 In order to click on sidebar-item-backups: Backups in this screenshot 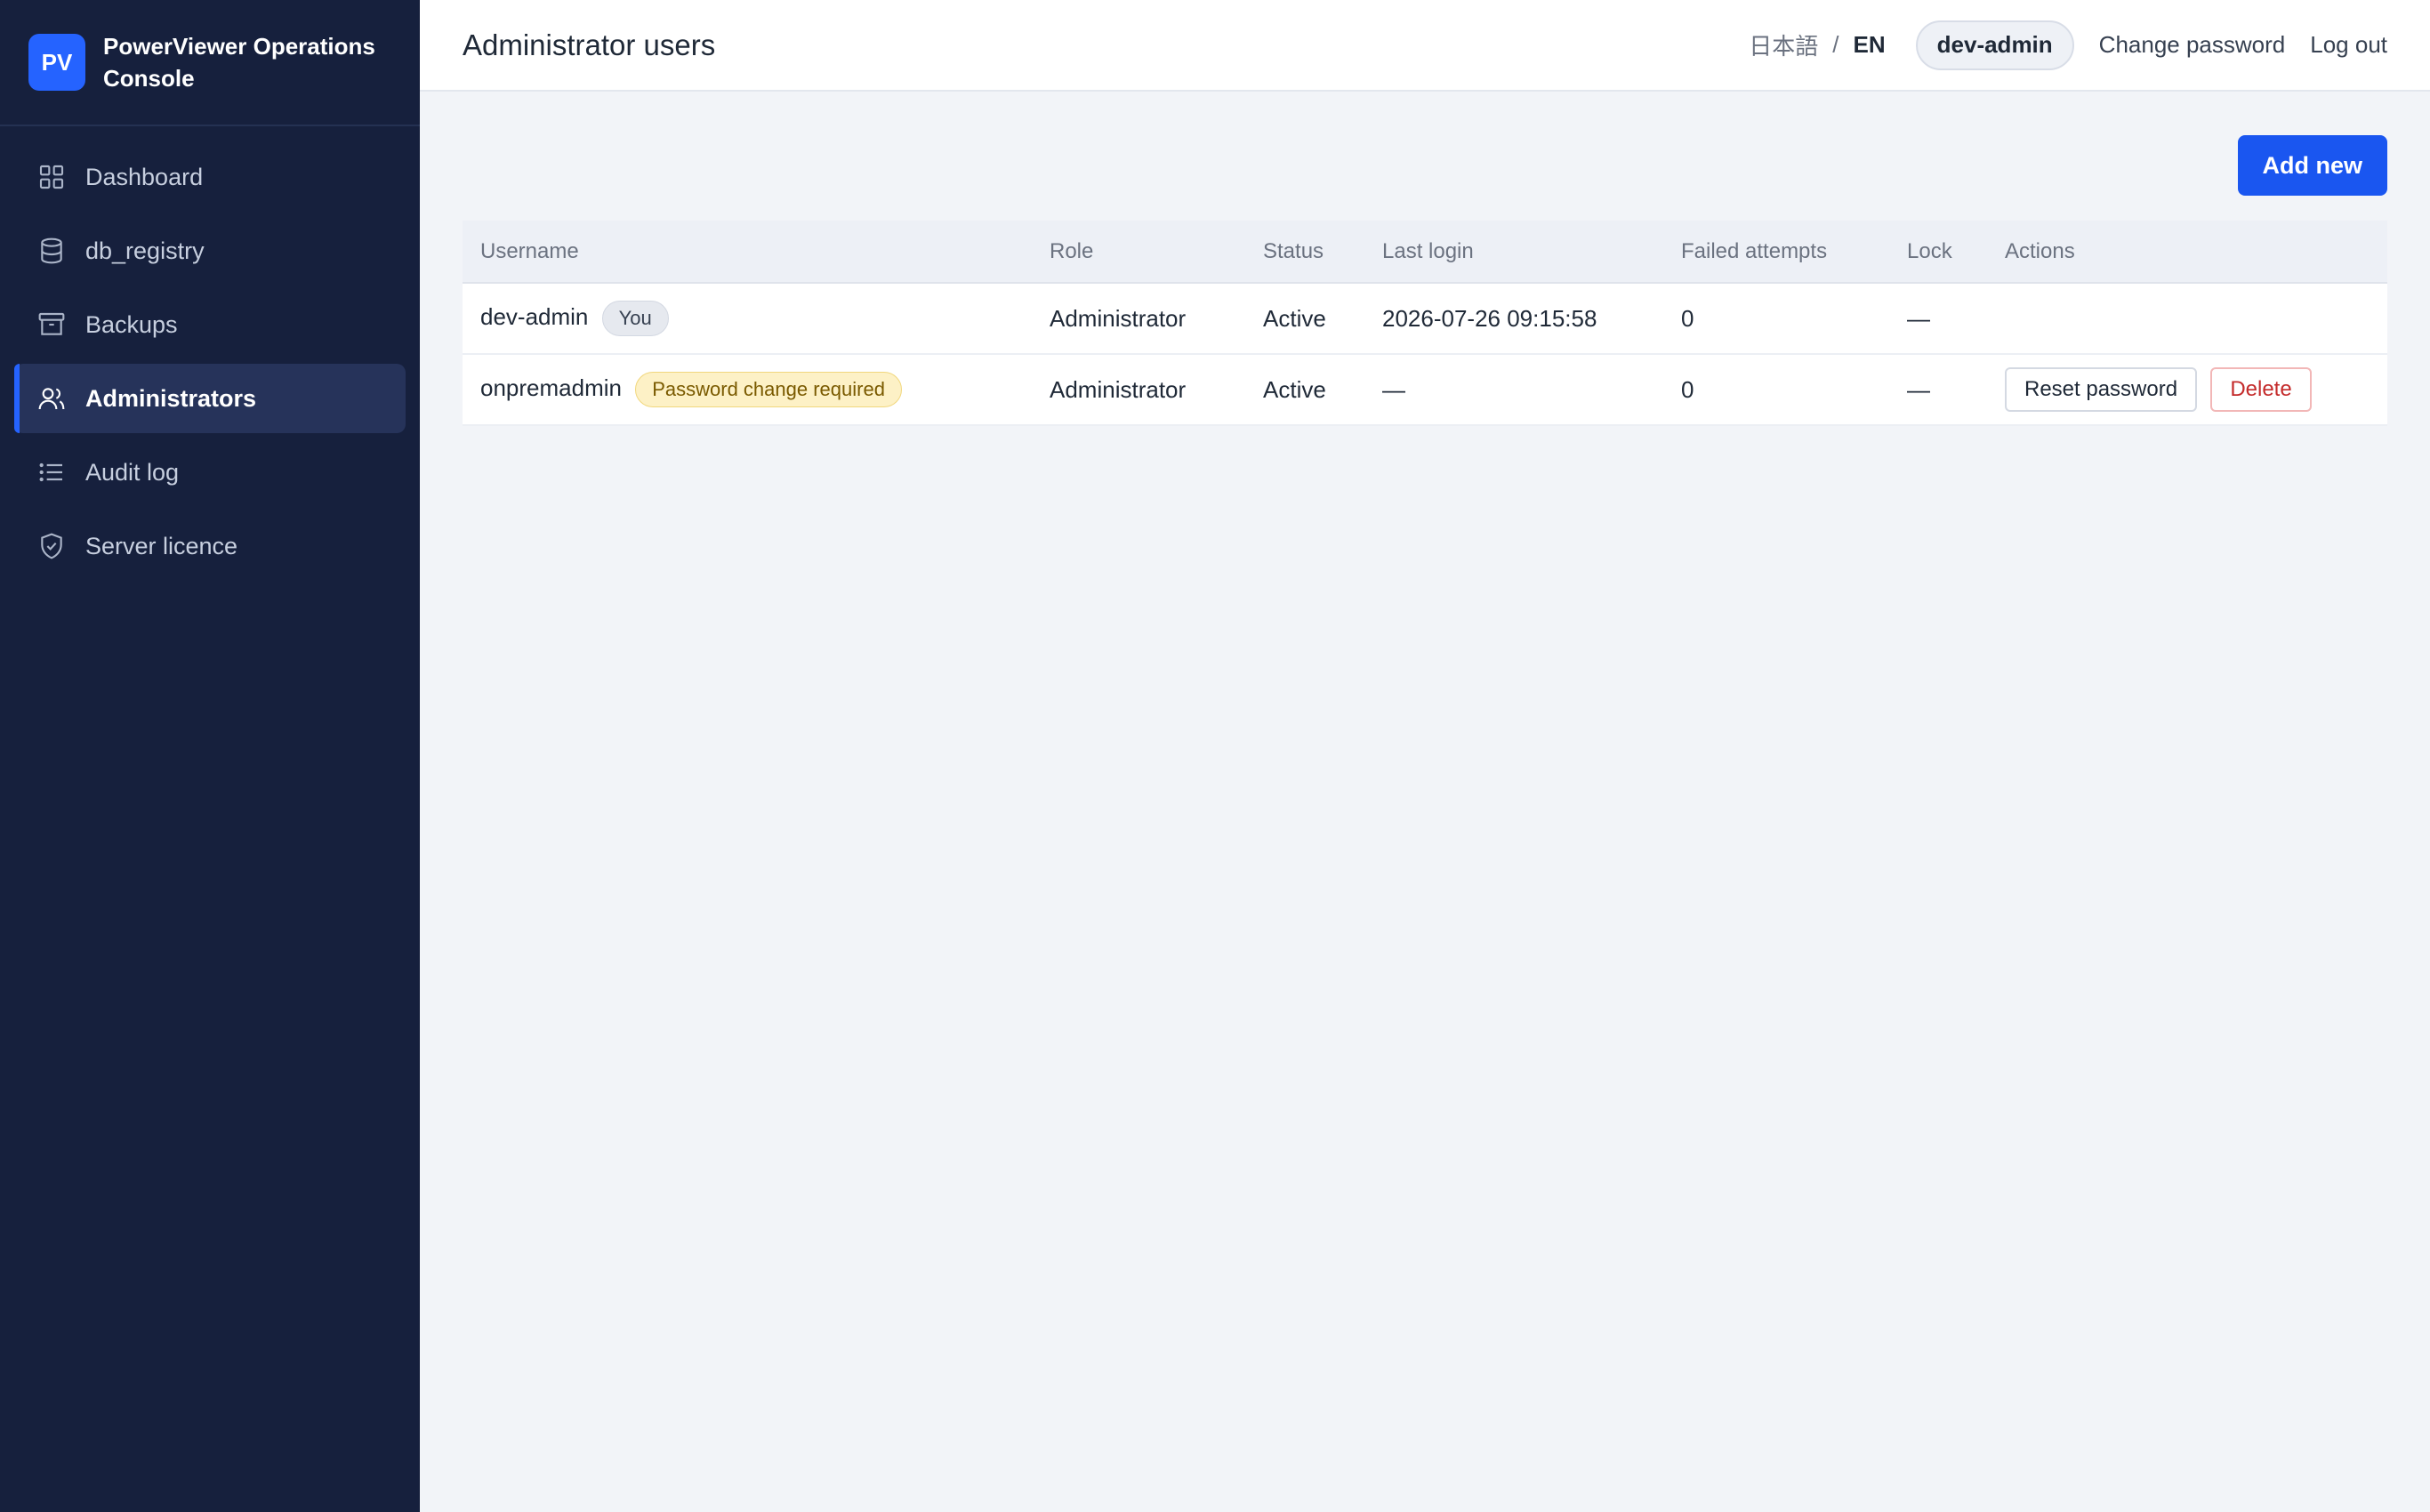, I will do `click(210, 324)`.